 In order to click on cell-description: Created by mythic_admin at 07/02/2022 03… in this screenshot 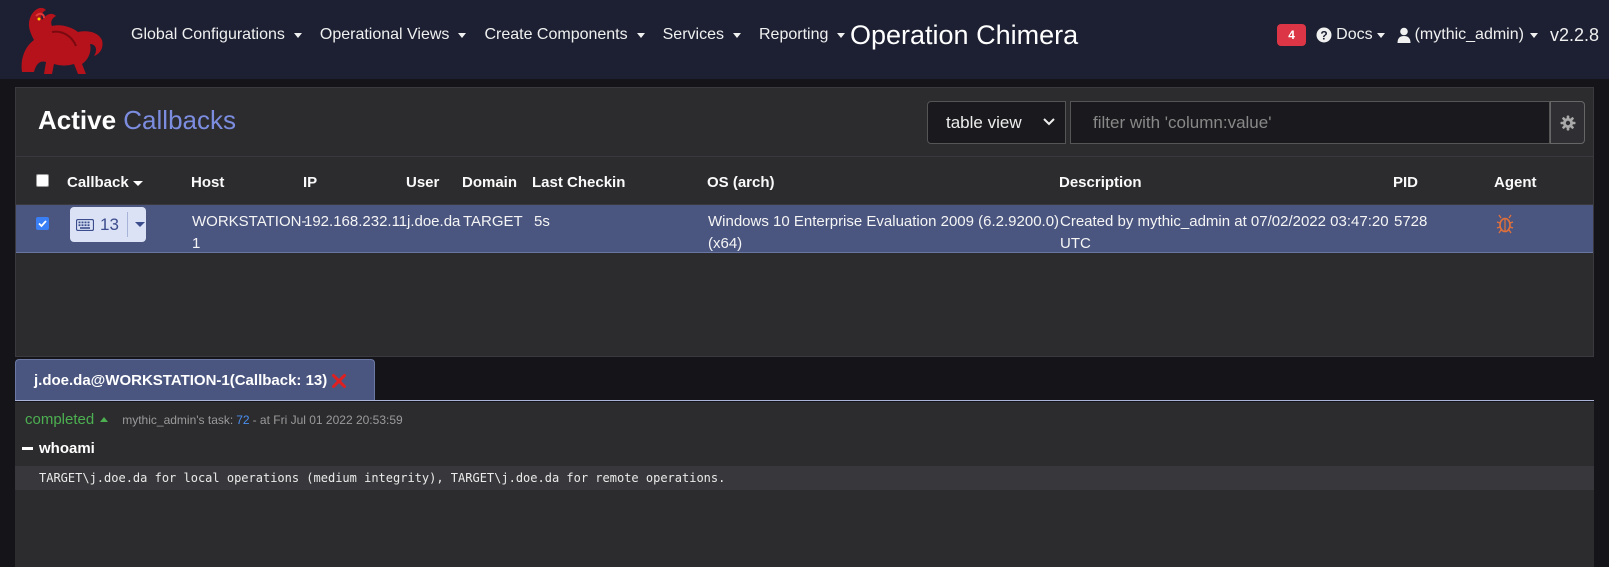, I will do `click(1224, 233)`.